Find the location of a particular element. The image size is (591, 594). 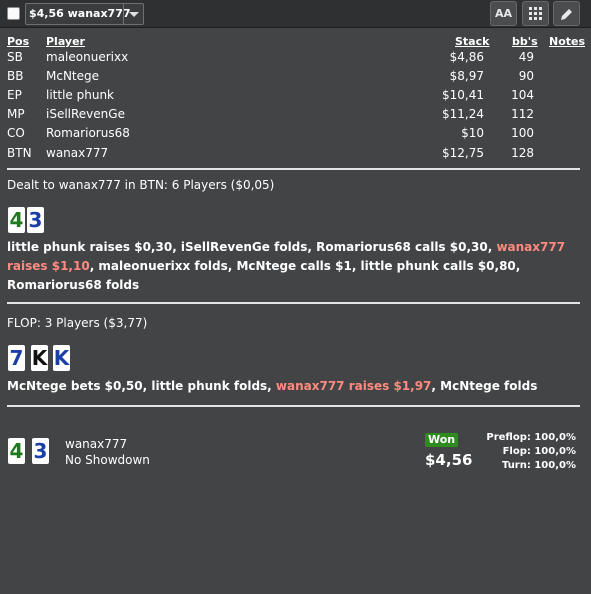

board-card-2: K is located at coordinates (39, 358).